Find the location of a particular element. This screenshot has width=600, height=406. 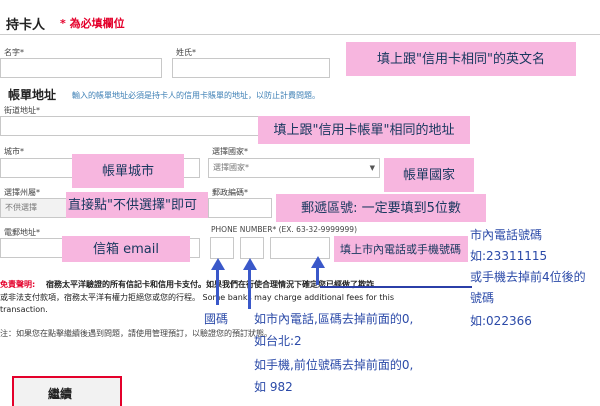

disclaimer-line-3: transaction. is located at coordinates (24, 309).